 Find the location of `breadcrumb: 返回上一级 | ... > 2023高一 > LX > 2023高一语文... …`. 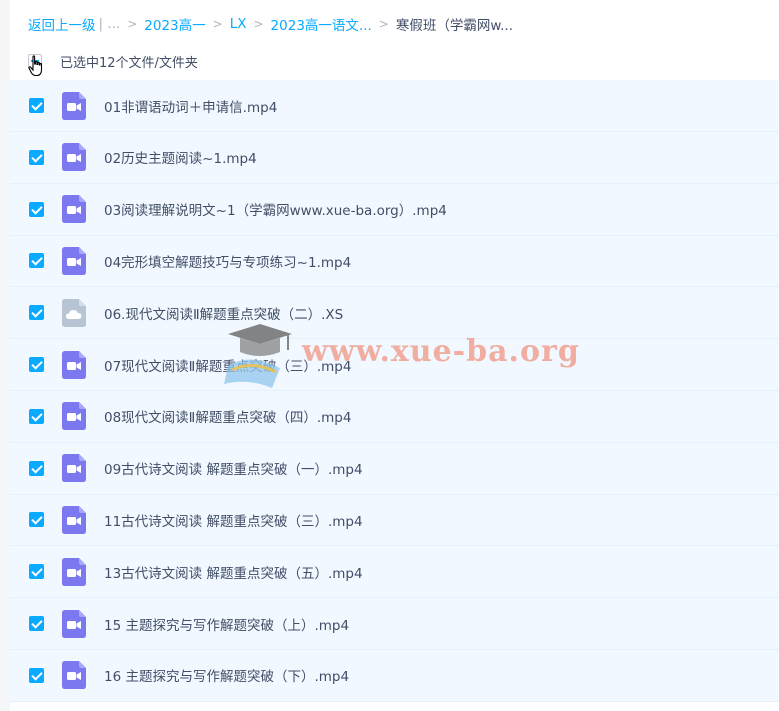

breadcrumb: 返回上一级 | ... > 2023高一 > LX > 2023高一语文... … is located at coordinates (271, 24).